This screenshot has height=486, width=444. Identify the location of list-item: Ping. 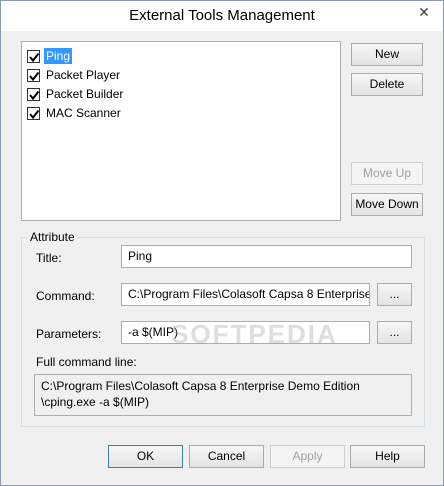
(50, 56).